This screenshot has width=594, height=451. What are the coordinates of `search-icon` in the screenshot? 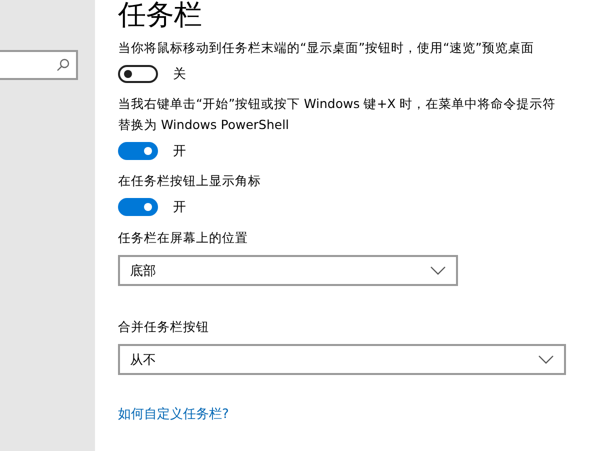 It's located at (63, 65).